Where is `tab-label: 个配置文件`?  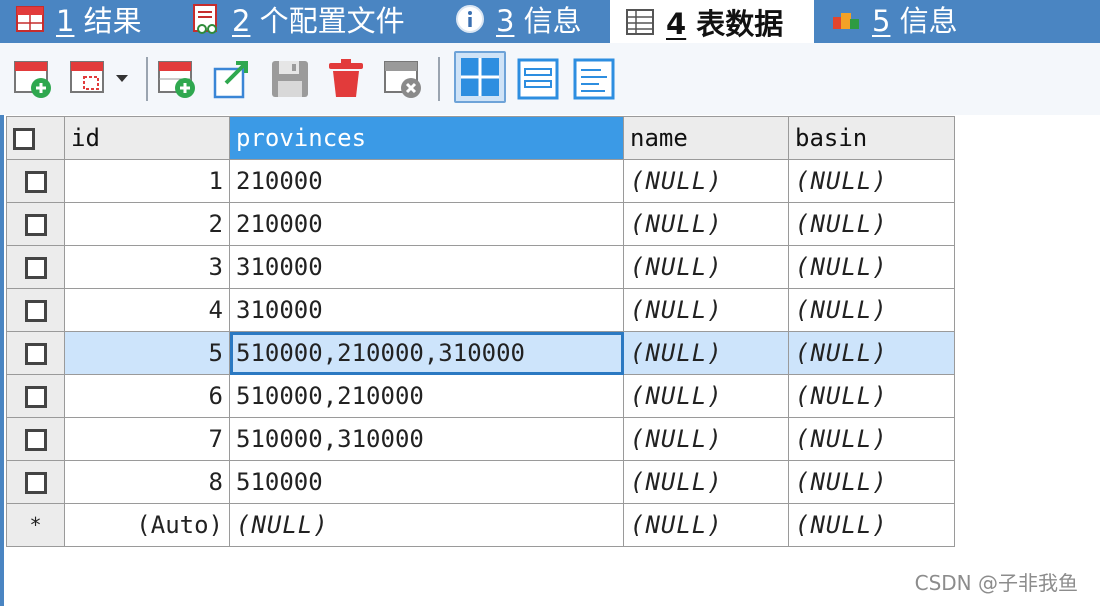 tab-label: 个配置文件 is located at coordinates (332, 21).